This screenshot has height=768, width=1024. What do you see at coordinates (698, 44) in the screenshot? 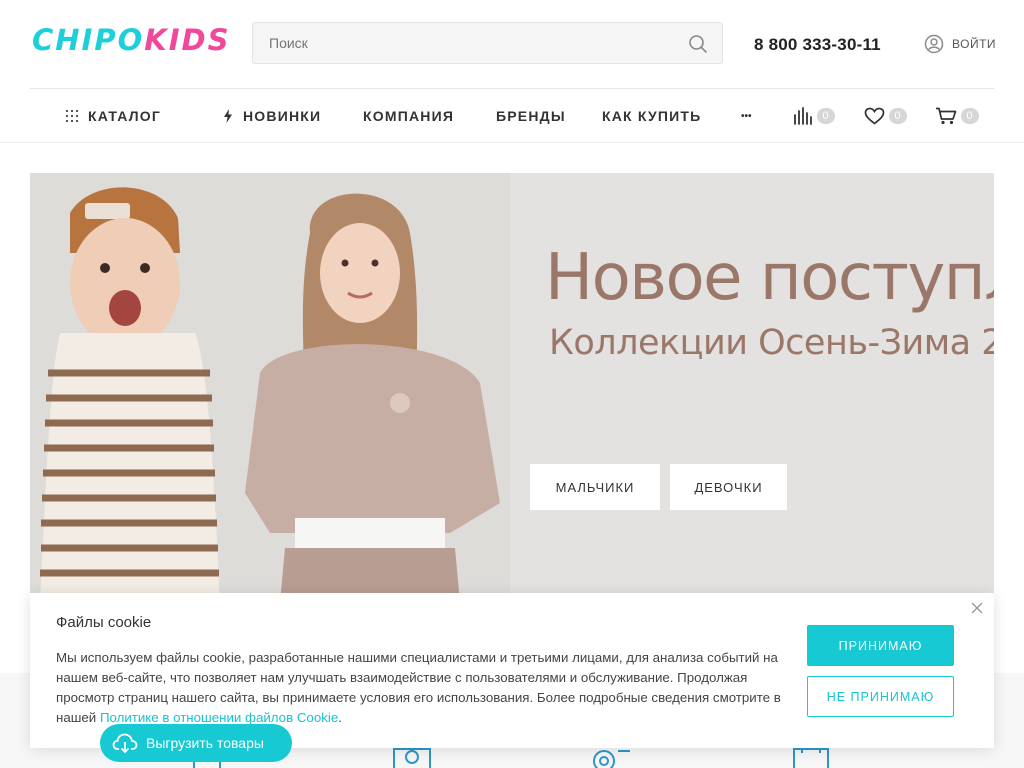
I see `search-icon` at bounding box center [698, 44].